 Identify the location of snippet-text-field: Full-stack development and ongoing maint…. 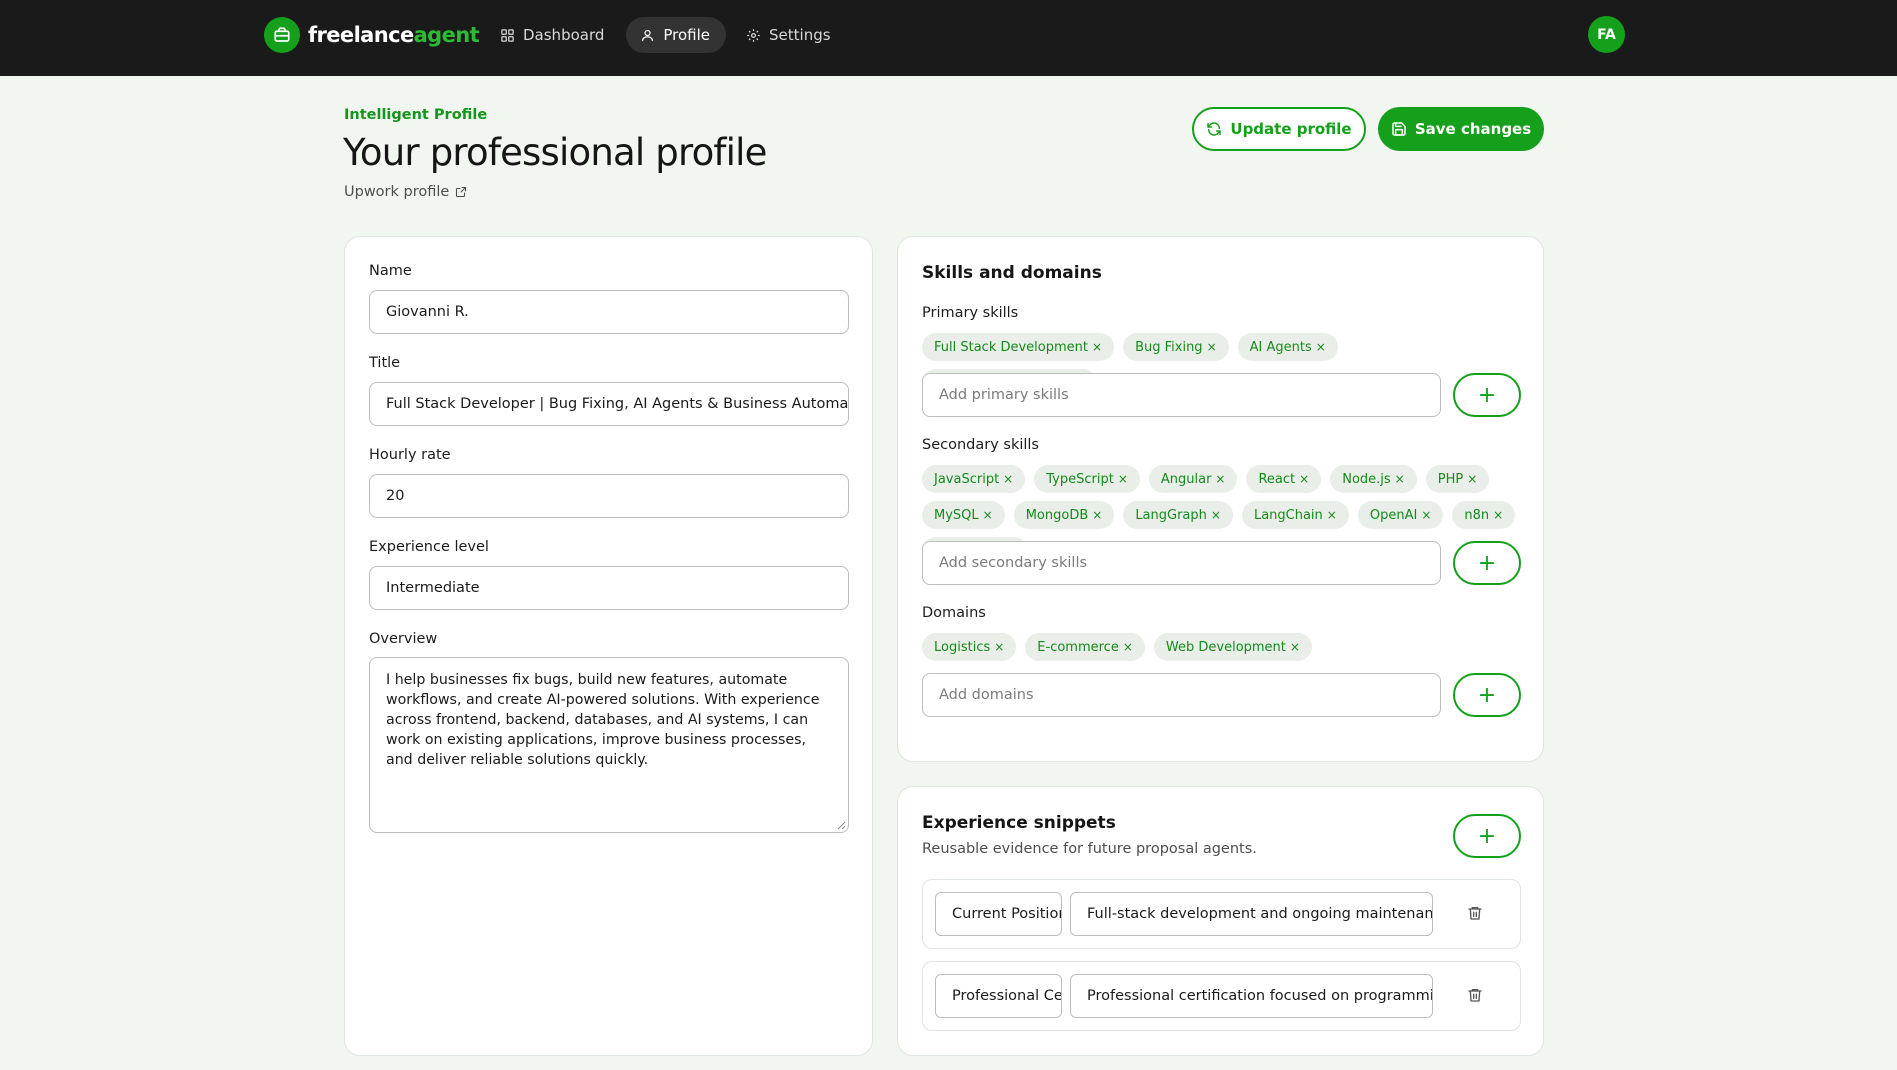
(1251, 914).